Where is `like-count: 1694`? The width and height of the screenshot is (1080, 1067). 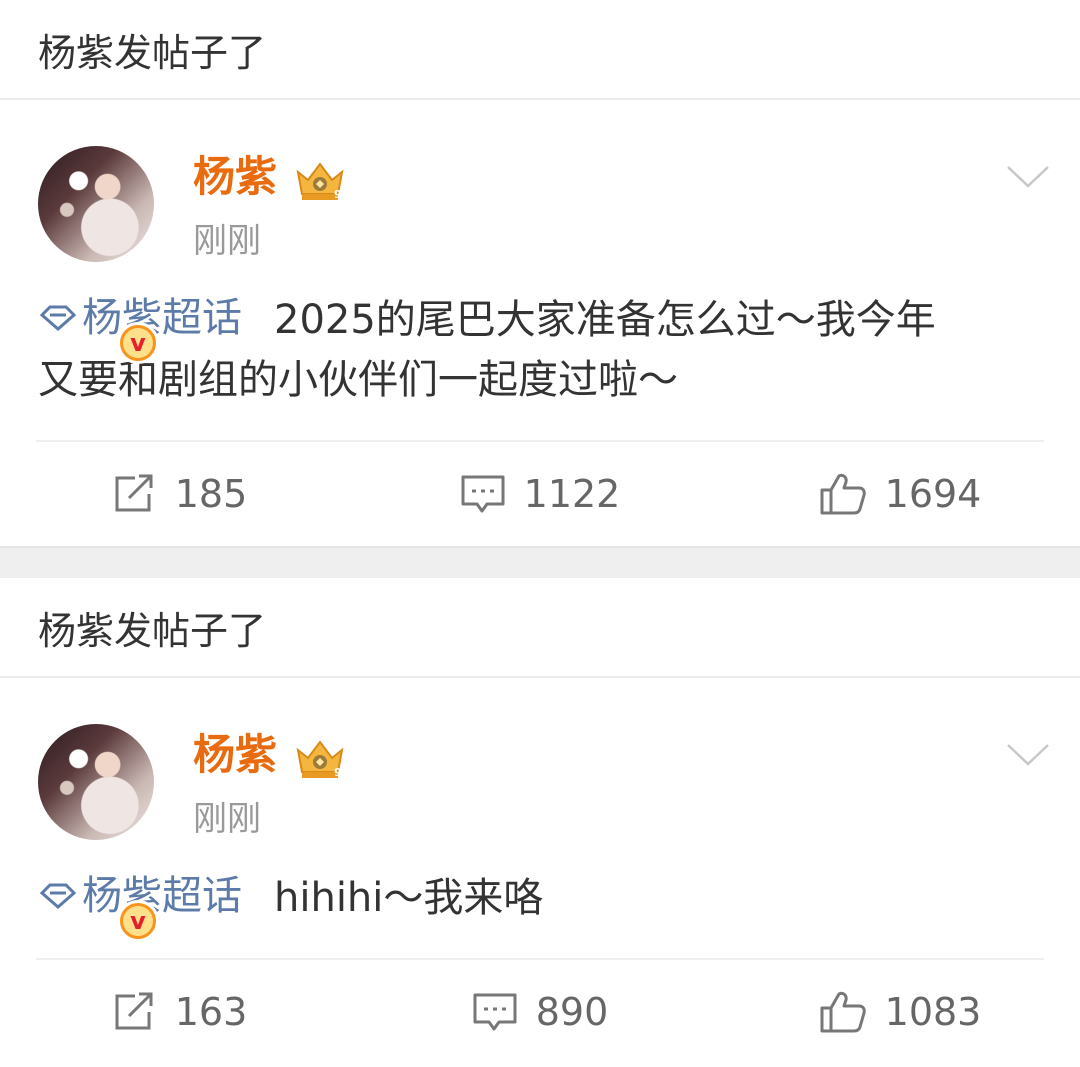 like-count: 1694 is located at coordinates (933, 494).